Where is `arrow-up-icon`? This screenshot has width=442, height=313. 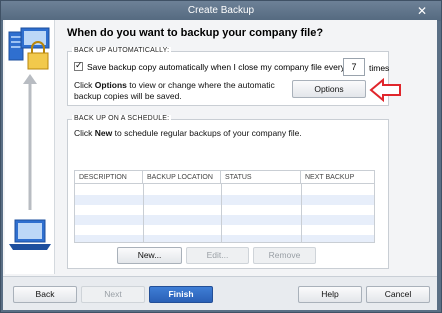 arrow-up-icon is located at coordinates (30, 142).